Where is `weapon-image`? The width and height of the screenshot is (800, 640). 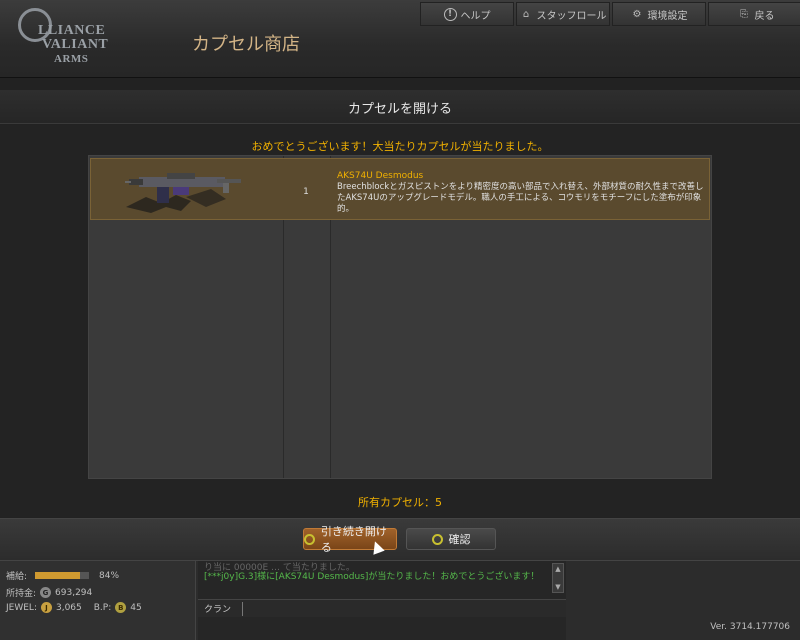
weapon-image is located at coordinates (183, 193).